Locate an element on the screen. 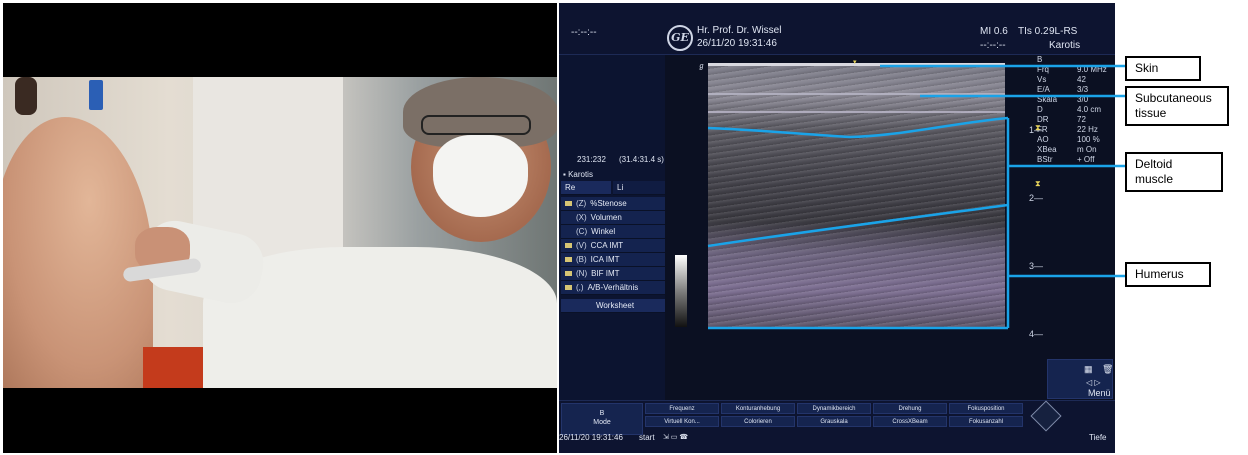 The image size is (1248, 455). ultrasound-image is located at coordinates (856, 195).